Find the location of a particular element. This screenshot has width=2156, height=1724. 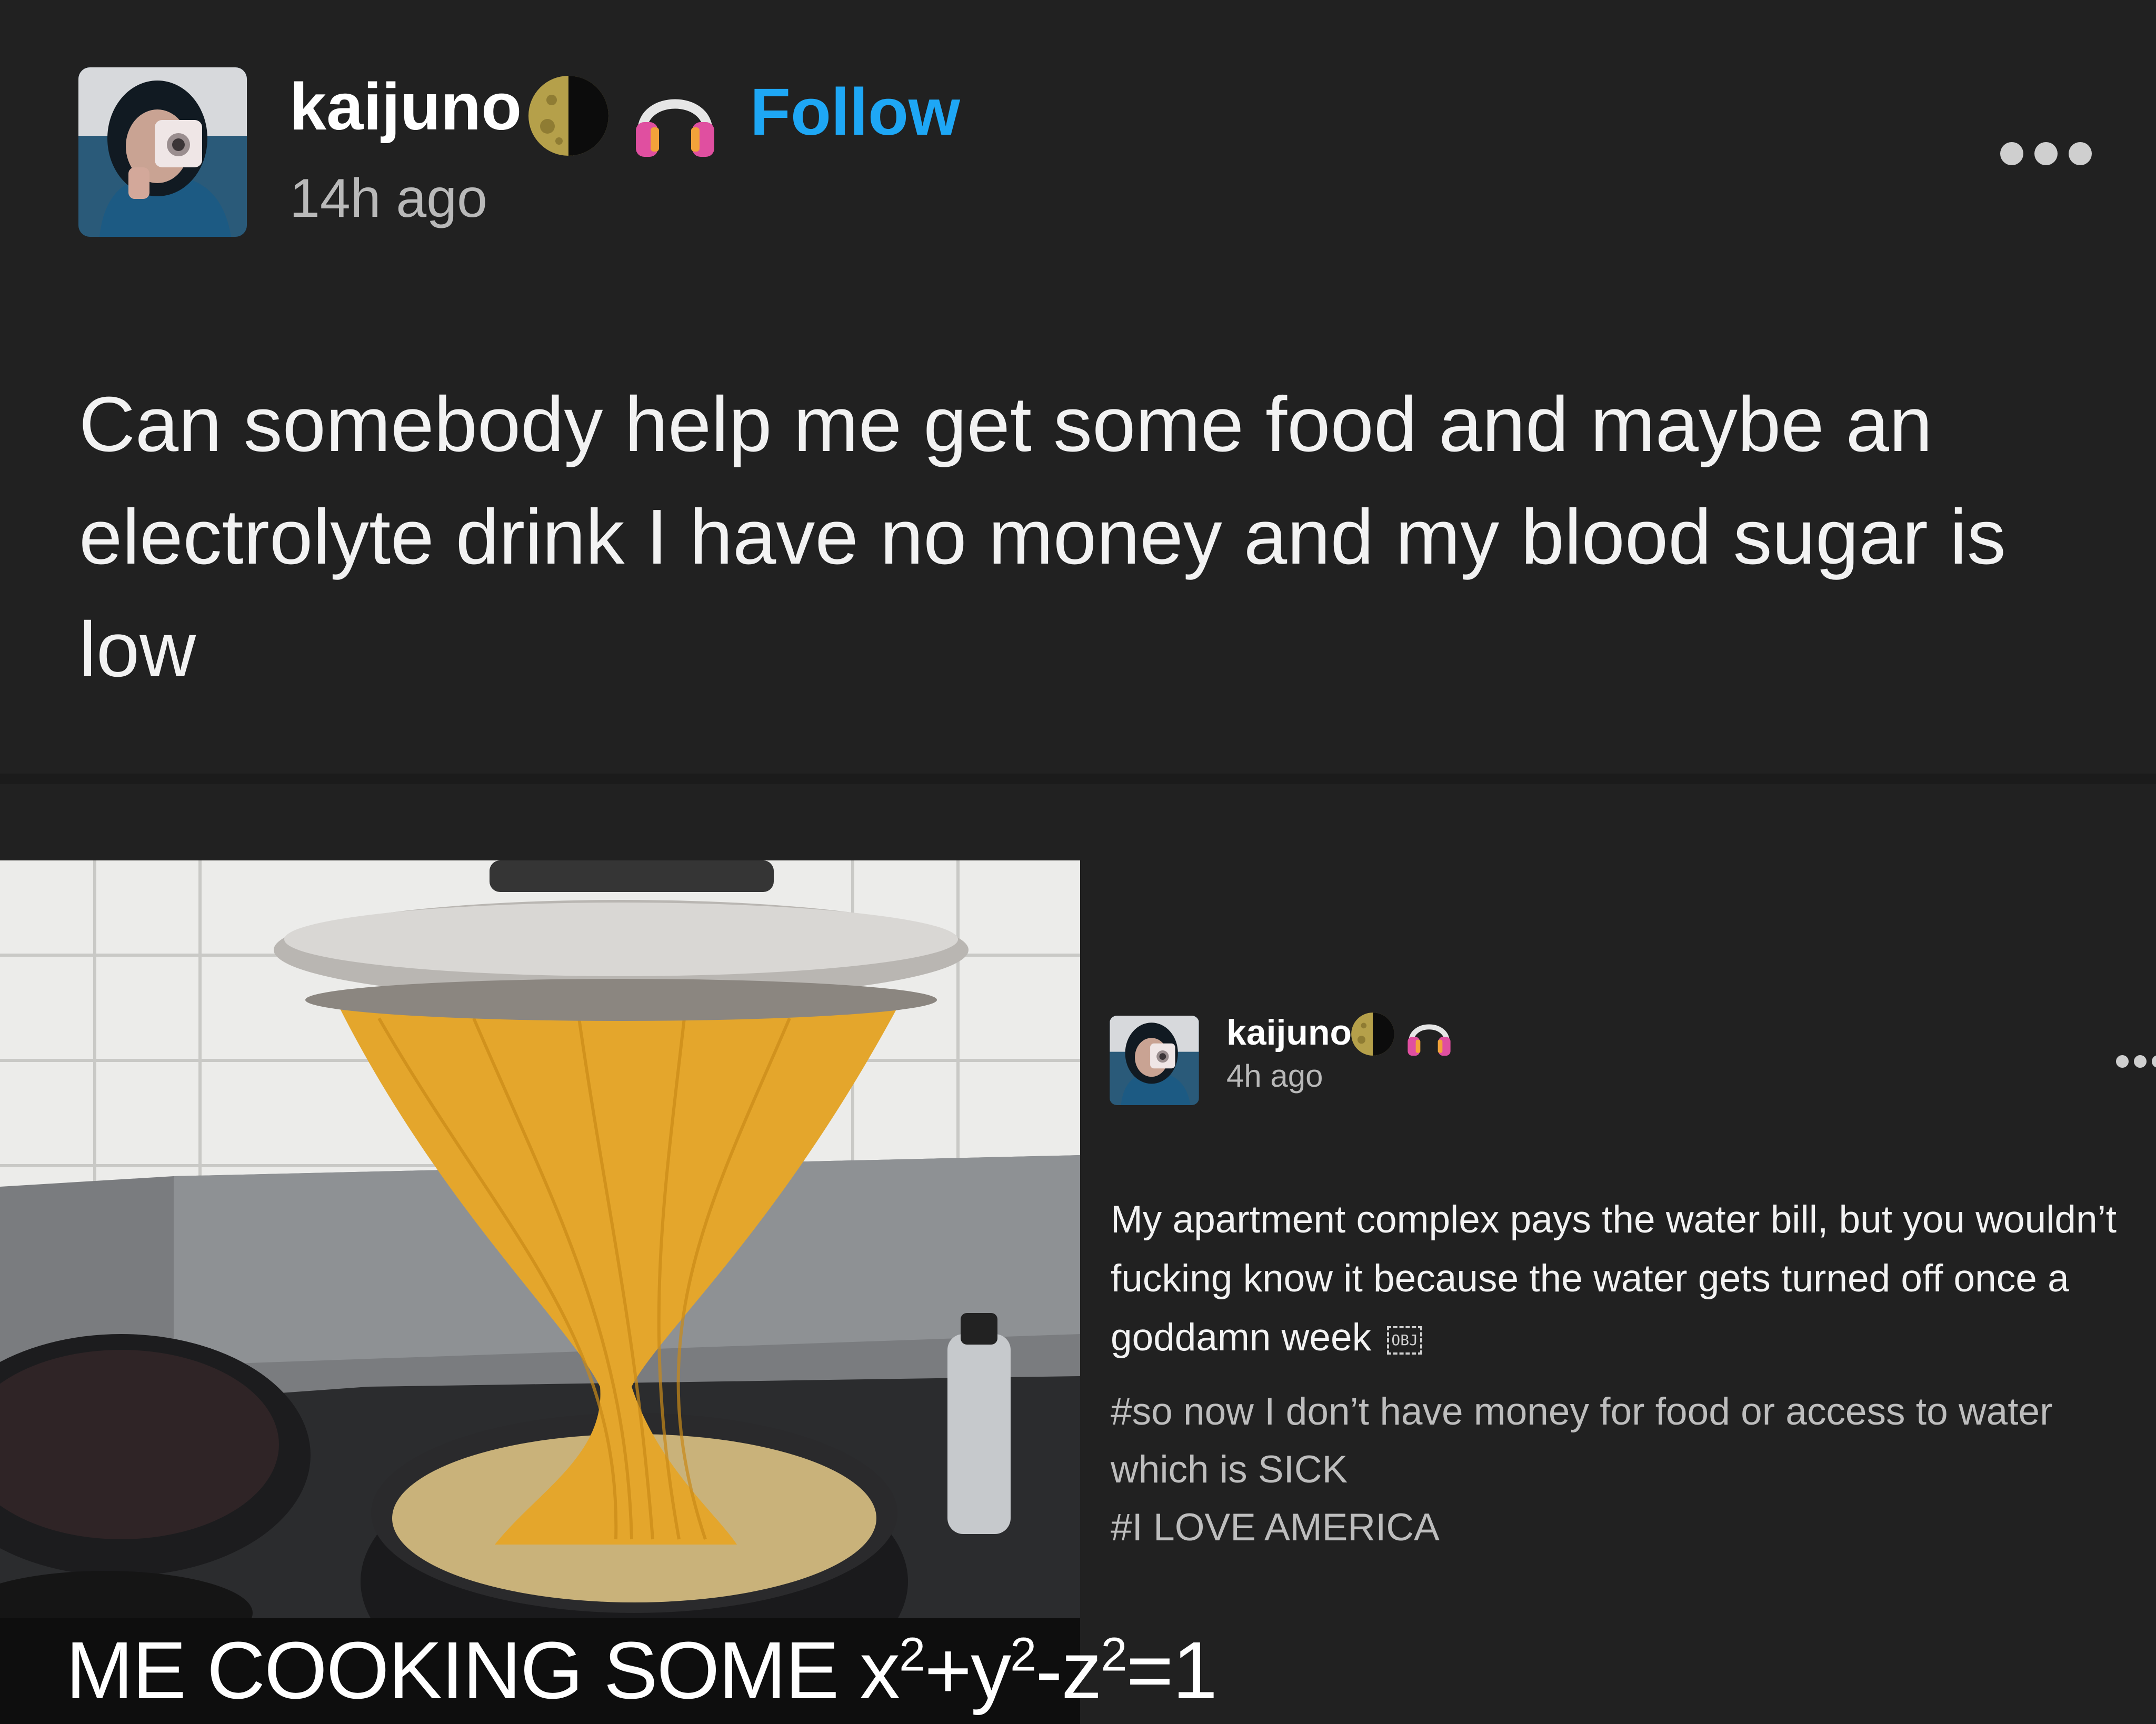

caption-text: ME COOKING SOME x is located at coordinates (483, 1671).